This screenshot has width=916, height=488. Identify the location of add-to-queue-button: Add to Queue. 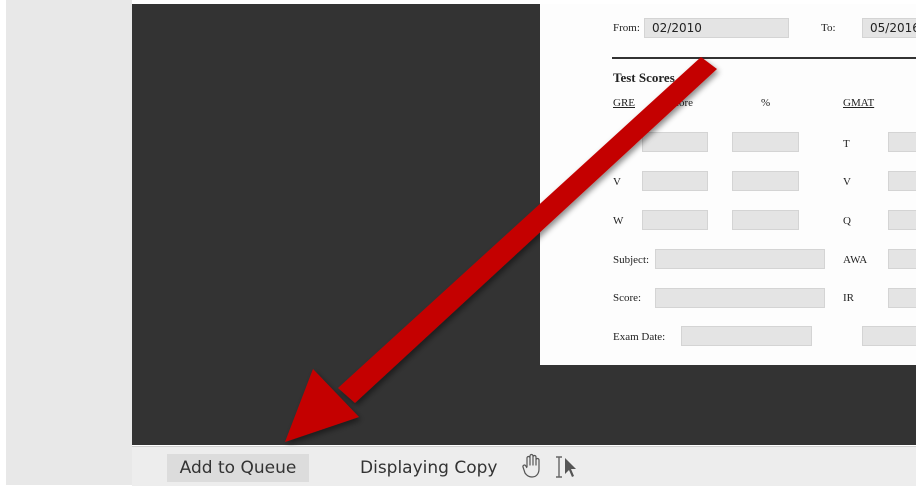
(238, 468).